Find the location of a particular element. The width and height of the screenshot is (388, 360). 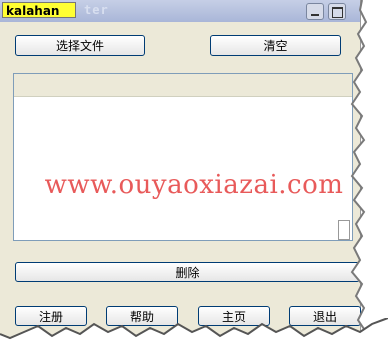

minimize-icon is located at coordinates (315, 15).